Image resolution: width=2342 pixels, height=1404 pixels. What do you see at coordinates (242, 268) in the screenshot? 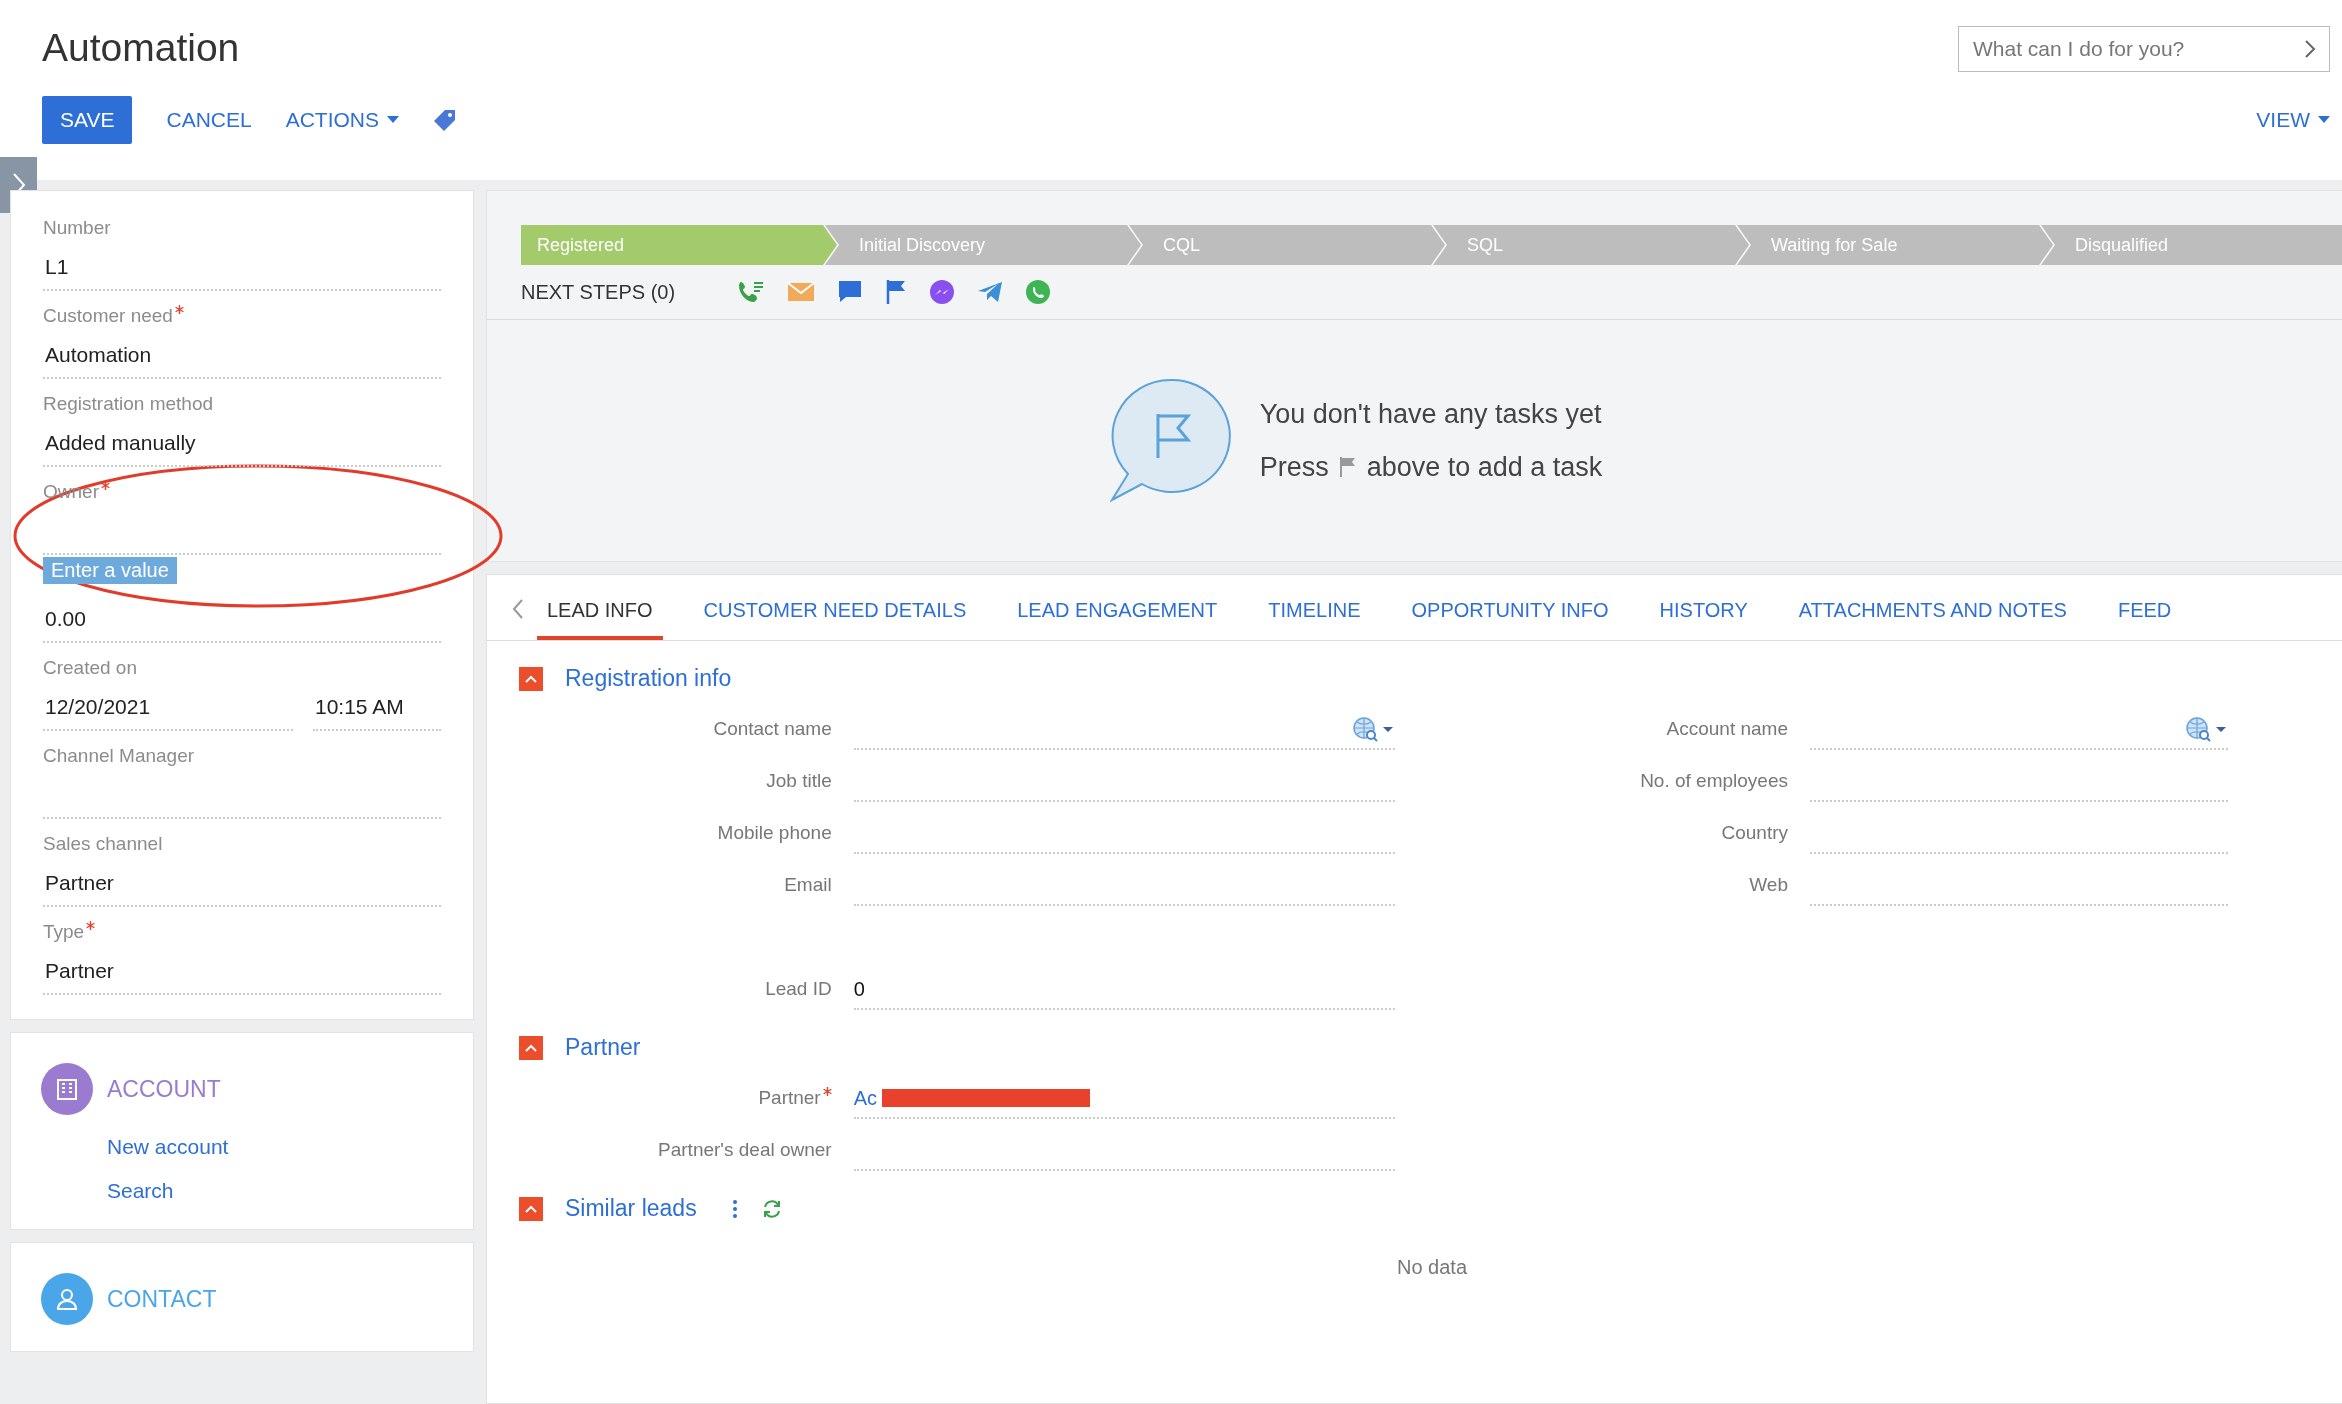
I see `input-field: L1` at bounding box center [242, 268].